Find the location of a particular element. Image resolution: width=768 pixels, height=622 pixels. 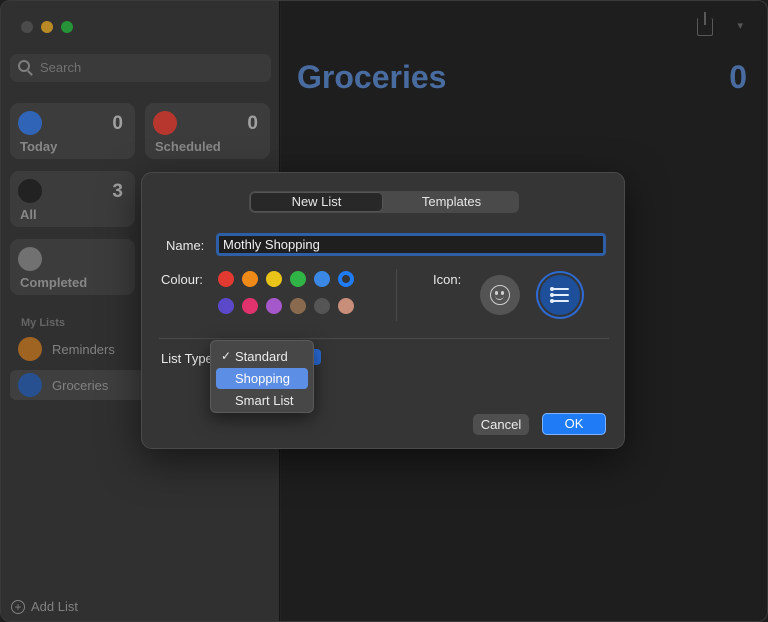

my-lists-heading: My Lists is located at coordinates (43, 323).